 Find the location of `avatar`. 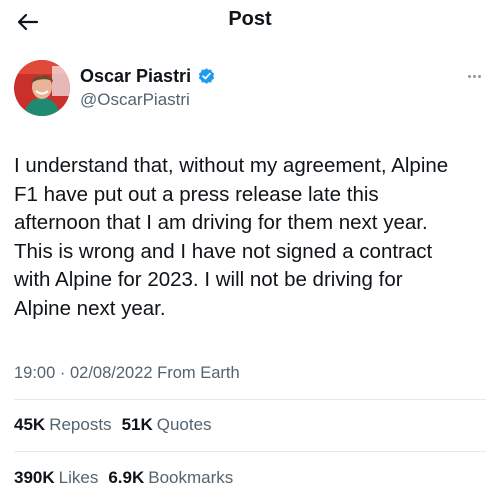

avatar is located at coordinates (42, 88).